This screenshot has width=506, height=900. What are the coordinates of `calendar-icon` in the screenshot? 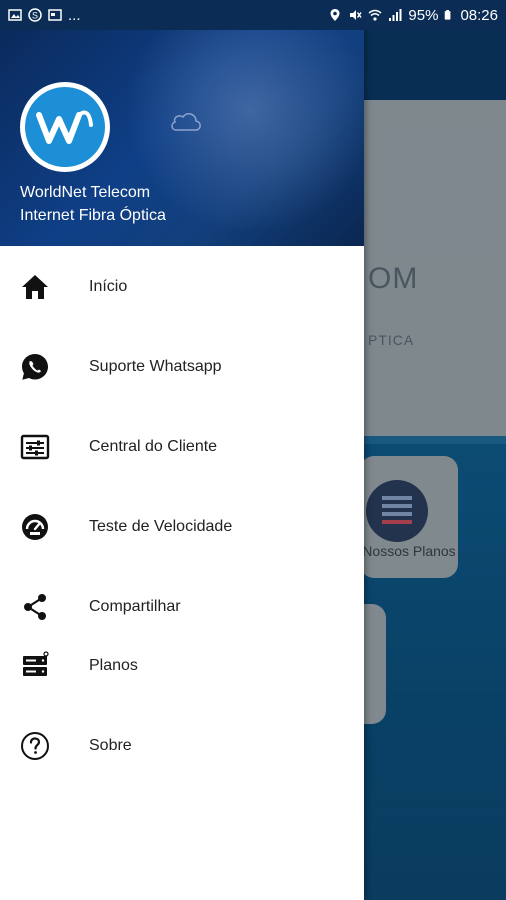 It's located at (55, 15).